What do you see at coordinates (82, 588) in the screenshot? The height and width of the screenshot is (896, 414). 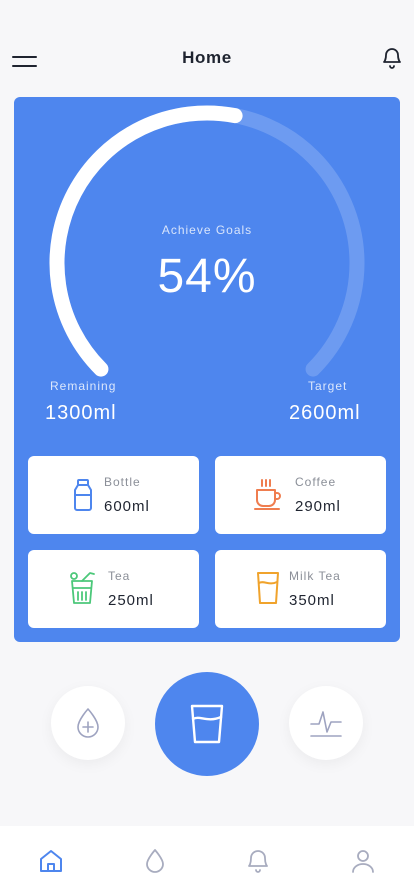 I see `tea-glass-icon` at bounding box center [82, 588].